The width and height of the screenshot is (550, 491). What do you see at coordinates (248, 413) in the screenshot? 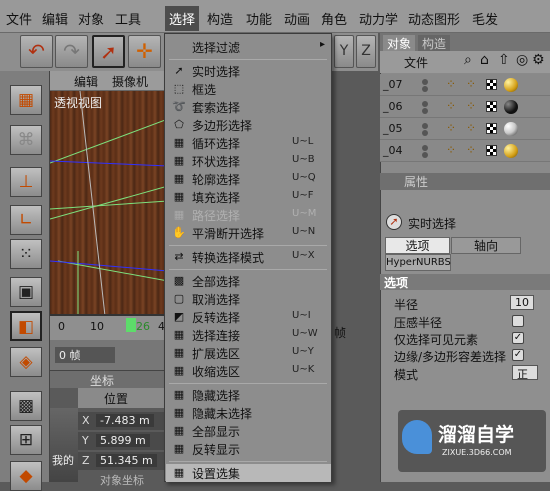
I see `menu-item-hide-unselected: ▦ 隐藏未选择` at bounding box center [248, 413].